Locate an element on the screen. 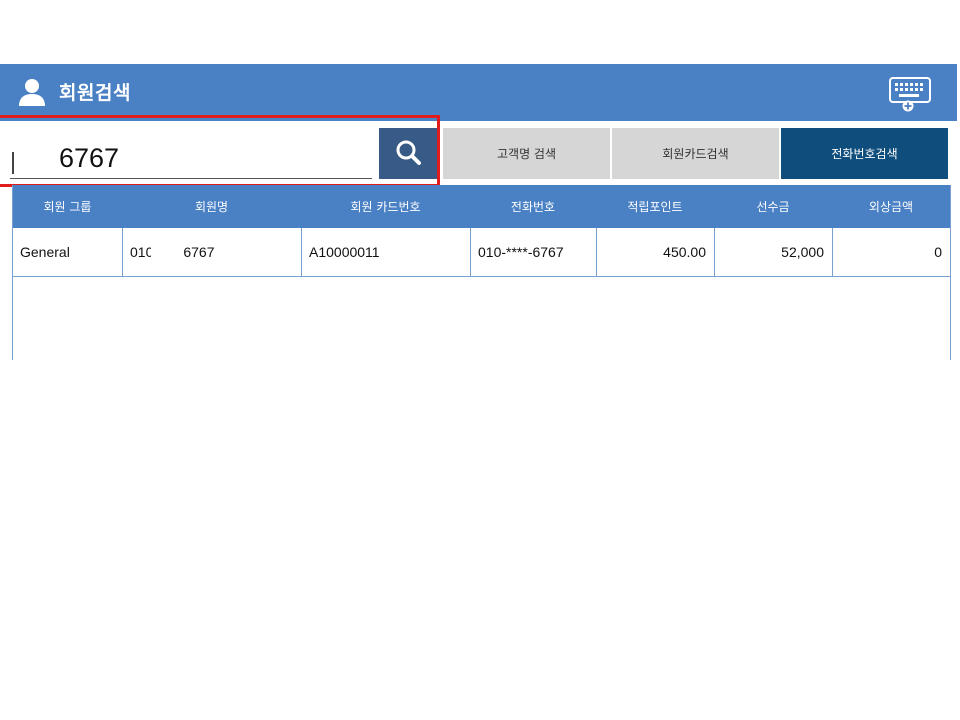  window-title: 회원검색 is located at coordinates (95, 93).